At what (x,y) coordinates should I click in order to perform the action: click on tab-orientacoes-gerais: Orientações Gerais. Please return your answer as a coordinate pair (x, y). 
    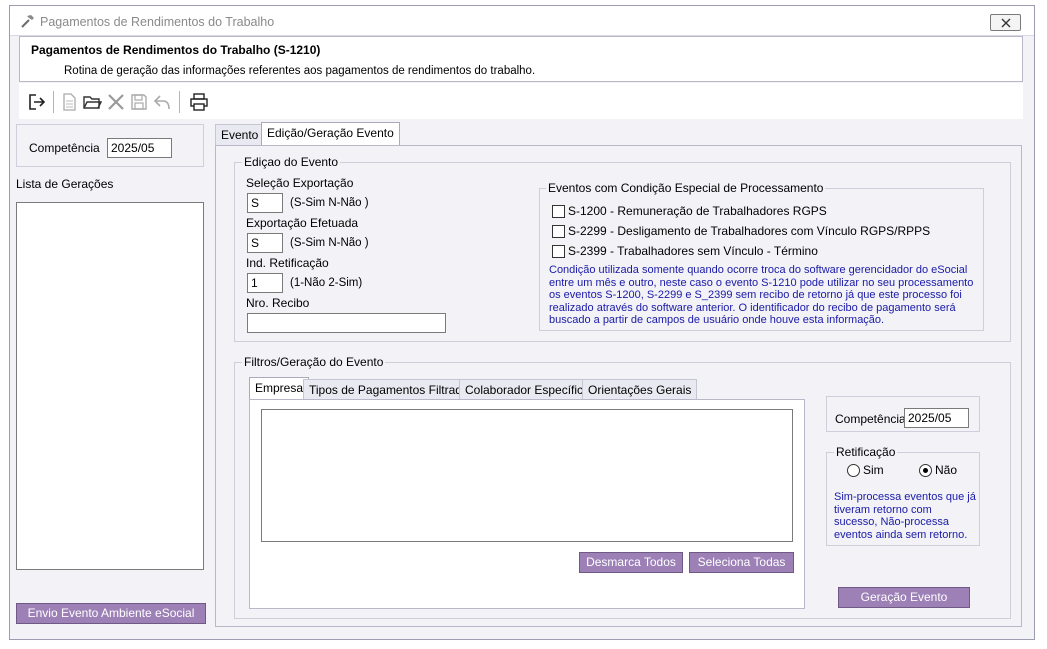
    Looking at the image, I should click on (640, 389).